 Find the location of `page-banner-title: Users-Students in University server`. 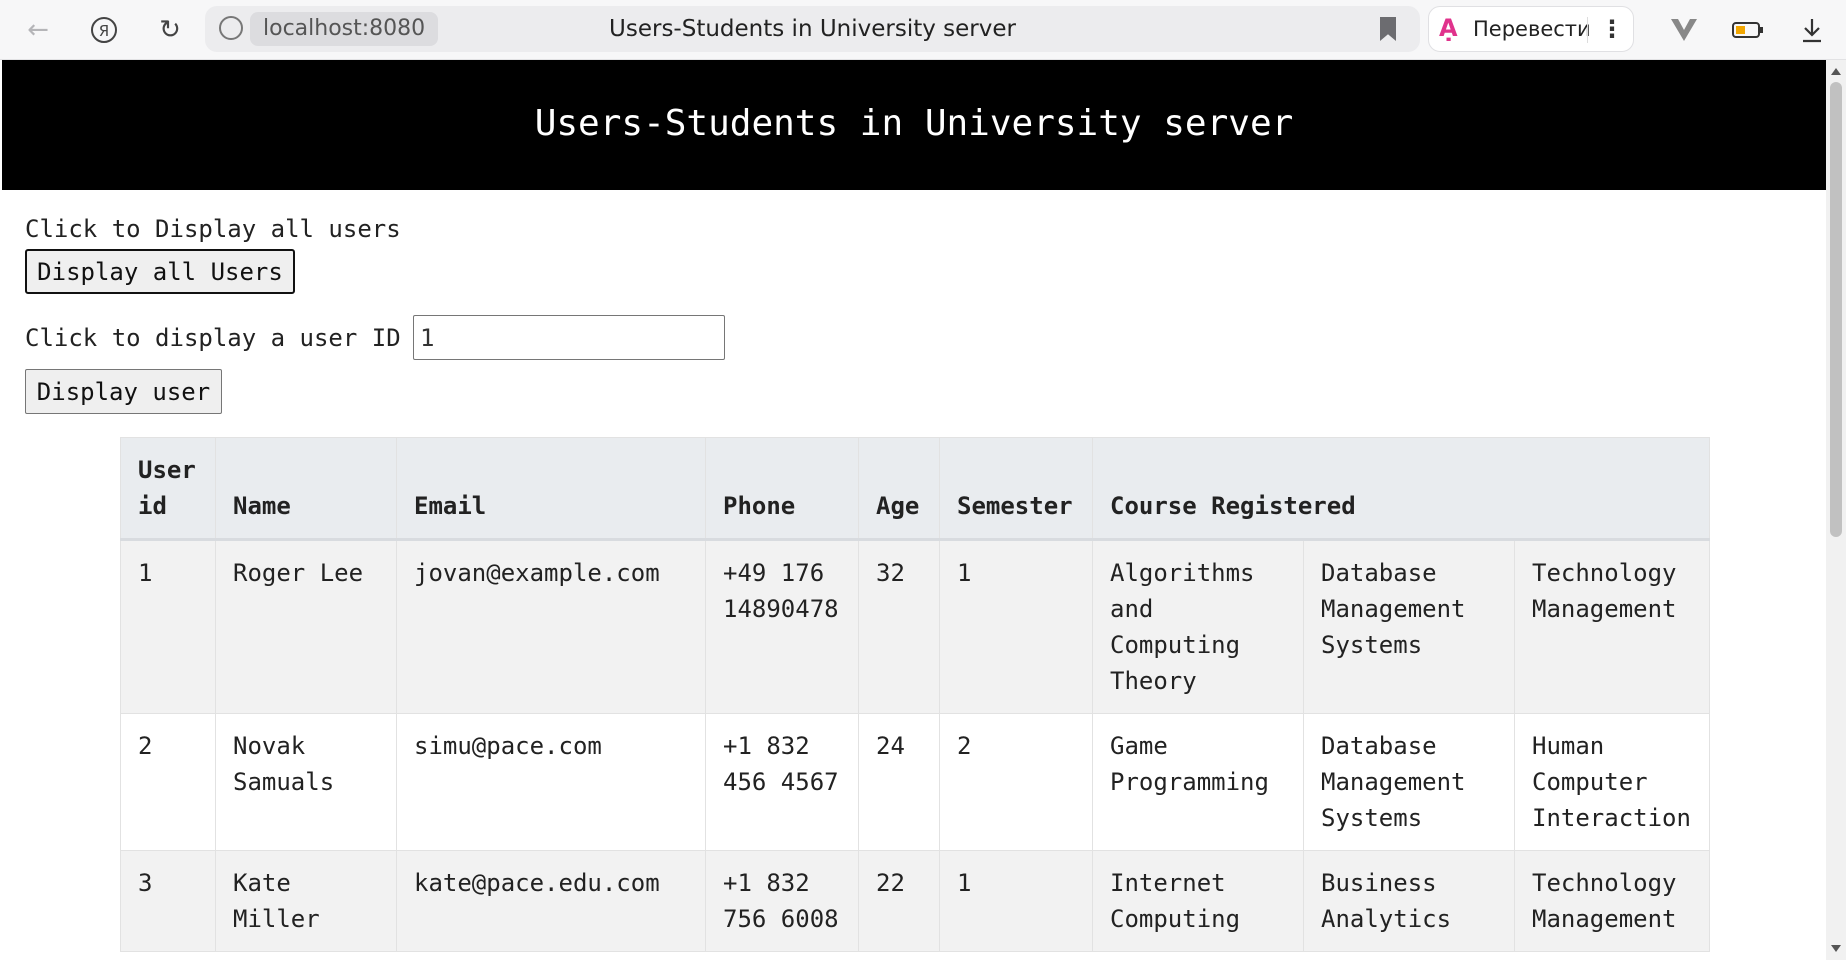

page-banner-title: Users-Students in University server is located at coordinates (914, 125).